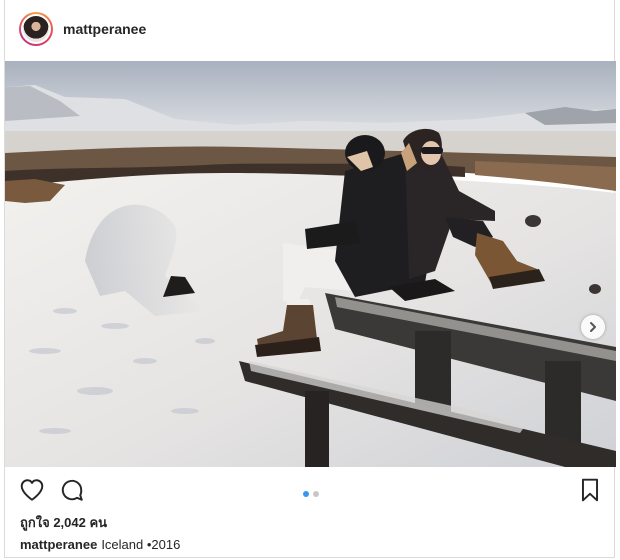  I want to click on caption-text: Iceland •2016, so click(141, 544).